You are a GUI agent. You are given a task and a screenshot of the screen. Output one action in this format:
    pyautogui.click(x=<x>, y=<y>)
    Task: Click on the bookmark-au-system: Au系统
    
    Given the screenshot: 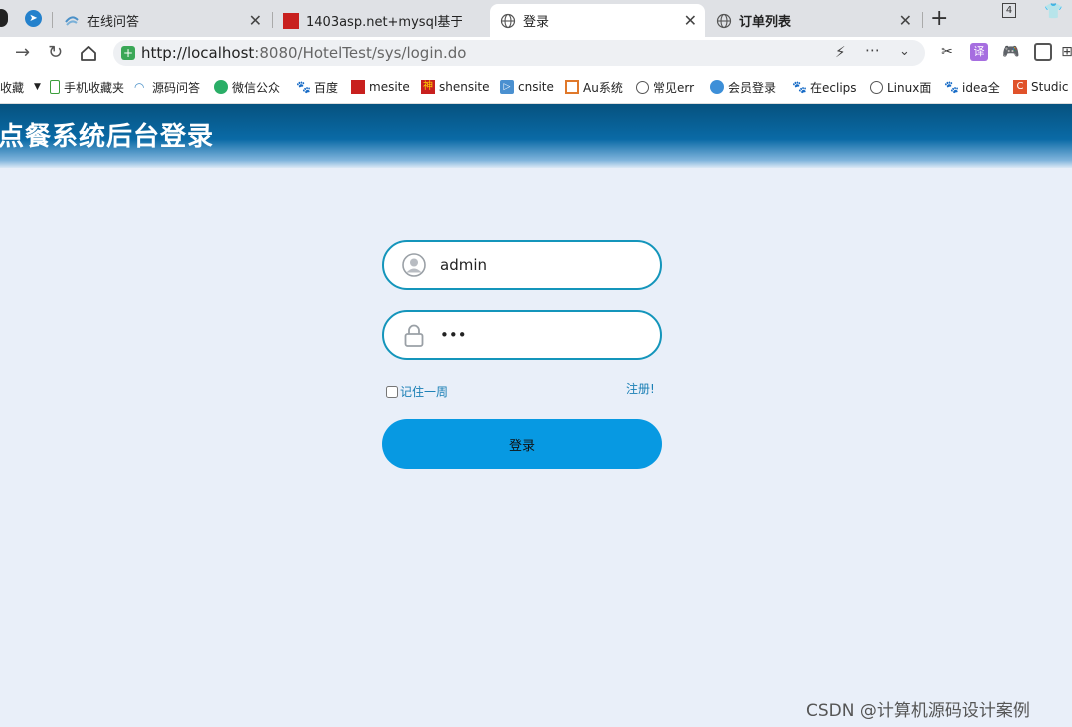 What is the action you would take?
    pyautogui.click(x=594, y=87)
    